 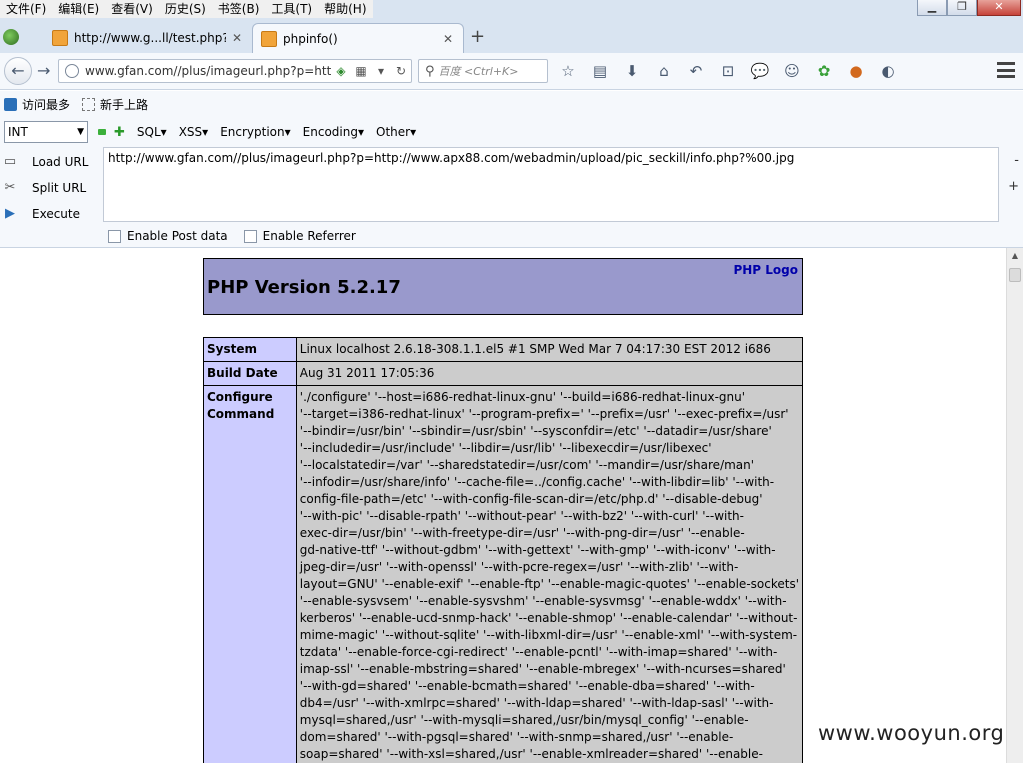 I want to click on maximize-button: ❐, so click(x=962, y=8).